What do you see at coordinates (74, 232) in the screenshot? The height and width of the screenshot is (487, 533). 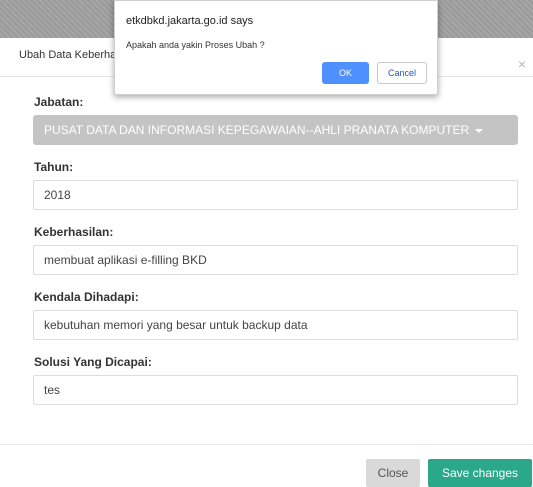 I see `keberhasilan-label: Keberhasilan:` at bounding box center [74, 232].